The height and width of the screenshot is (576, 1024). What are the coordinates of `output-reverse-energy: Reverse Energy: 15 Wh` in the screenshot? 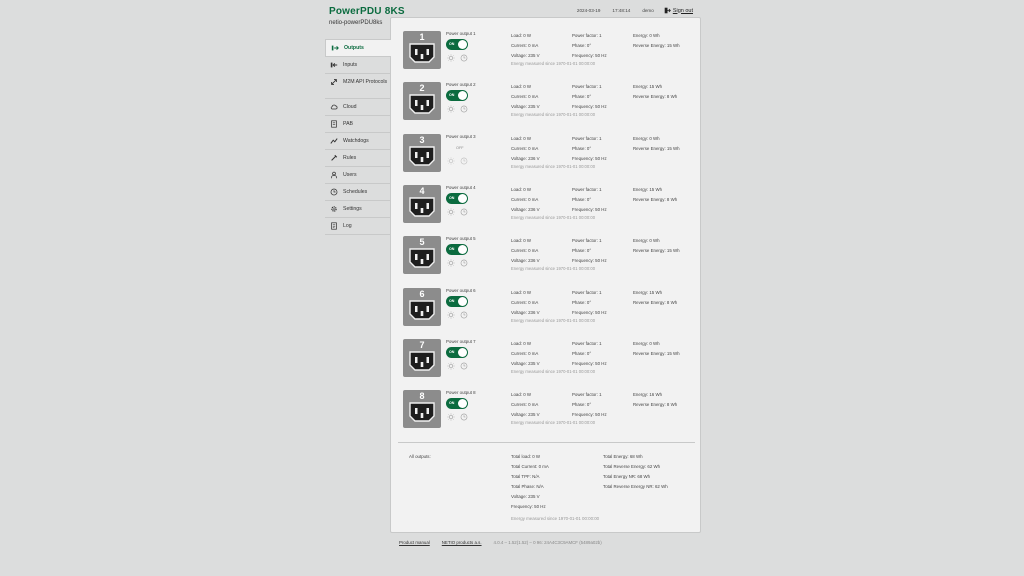 It's located at (656, 148).